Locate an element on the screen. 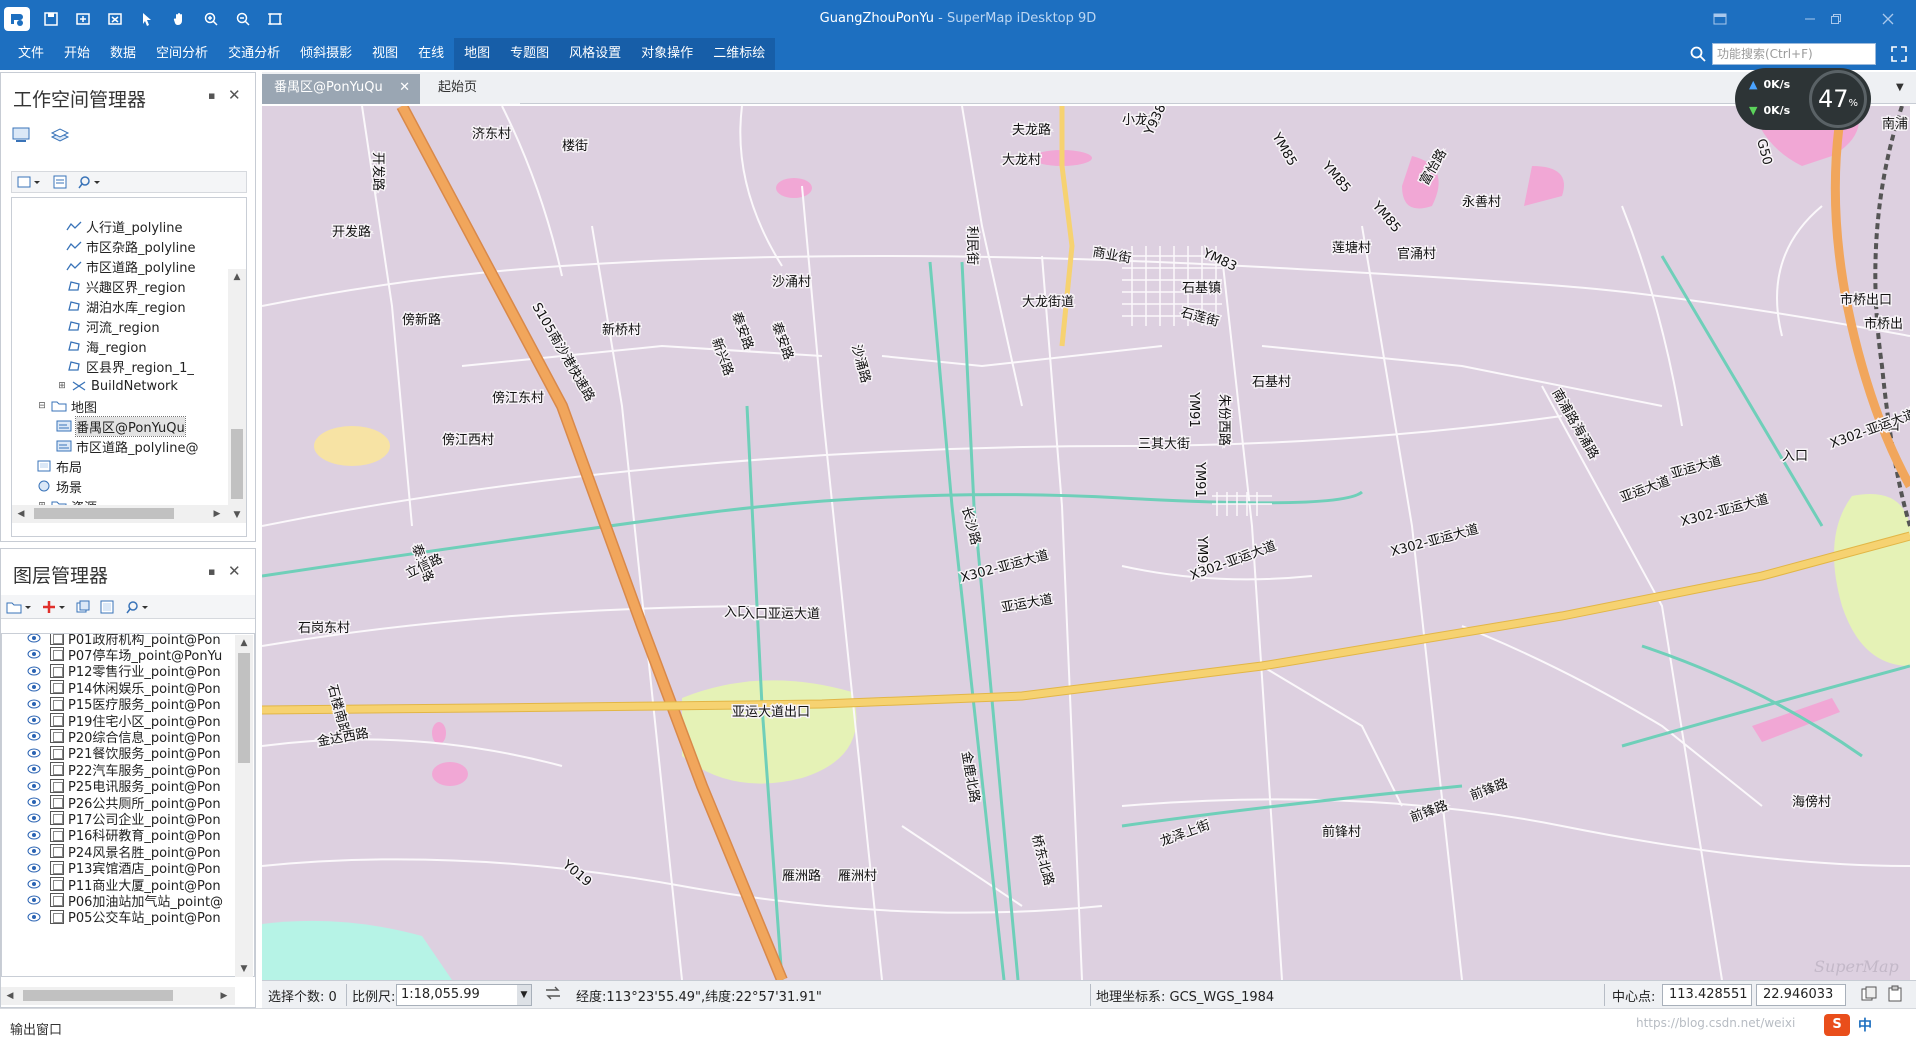 This screenshot has height=1042, width=1916. menu-item: 文件 is located at coordinates (27, 54).